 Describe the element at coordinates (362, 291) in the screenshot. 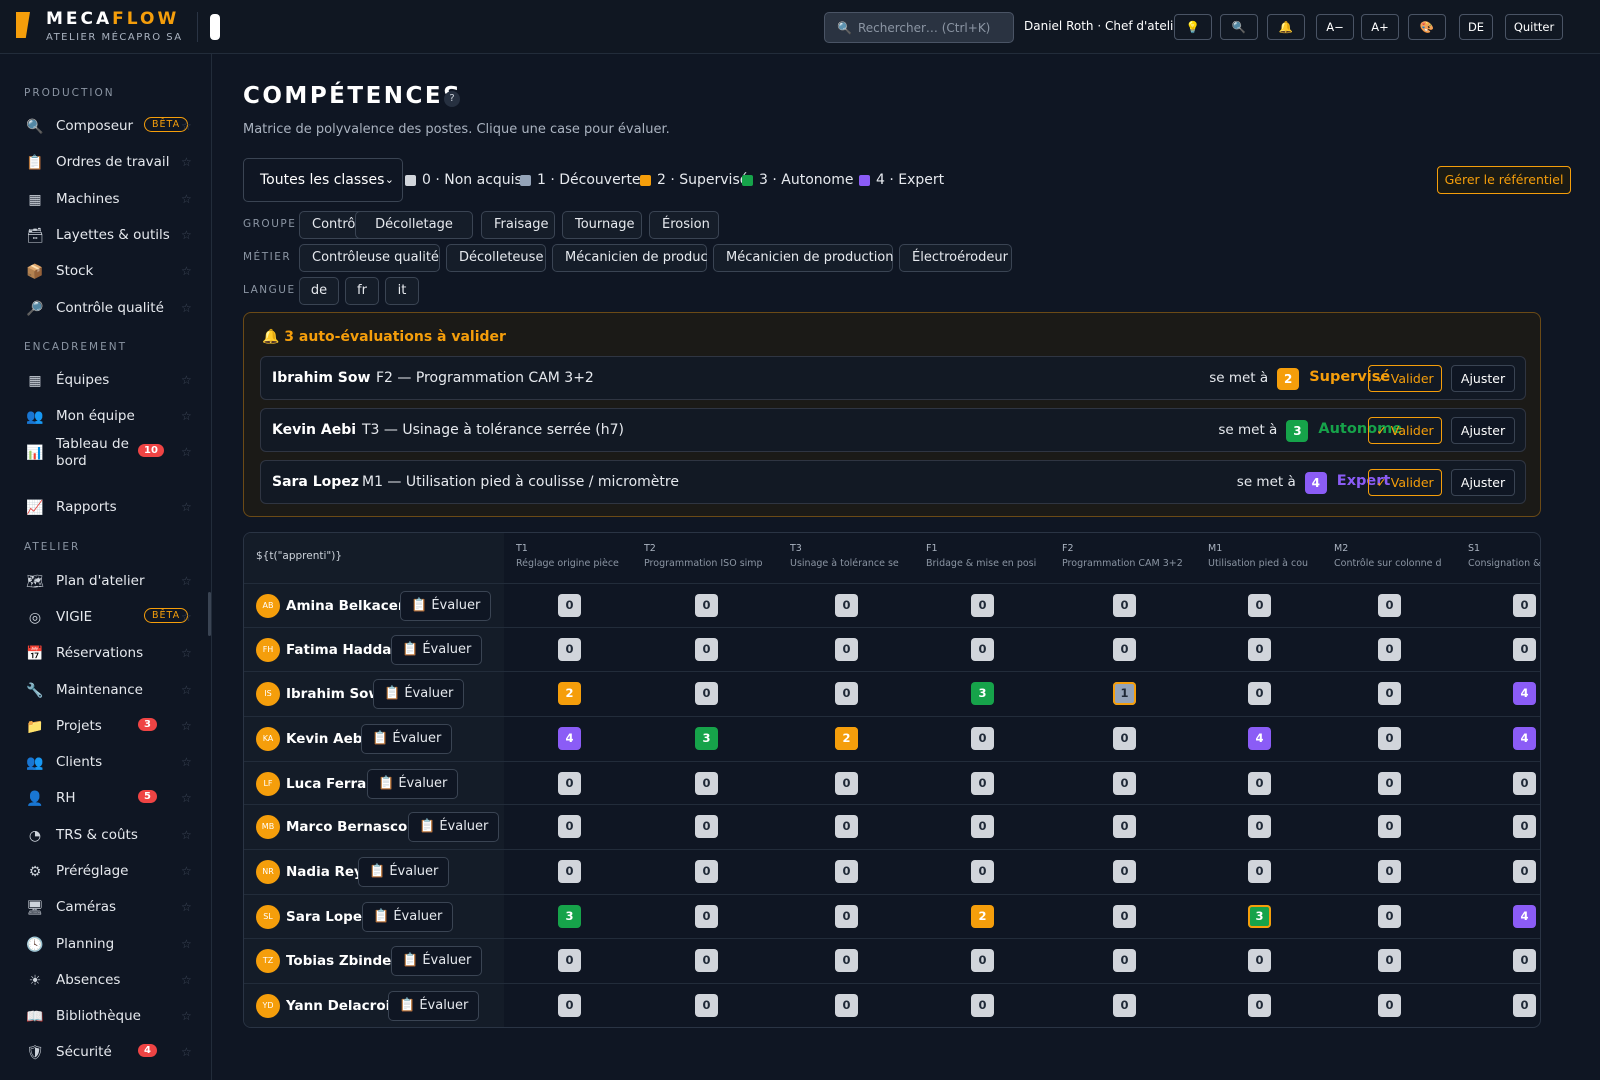

I see `filter-chip-langue: fr` at that location.